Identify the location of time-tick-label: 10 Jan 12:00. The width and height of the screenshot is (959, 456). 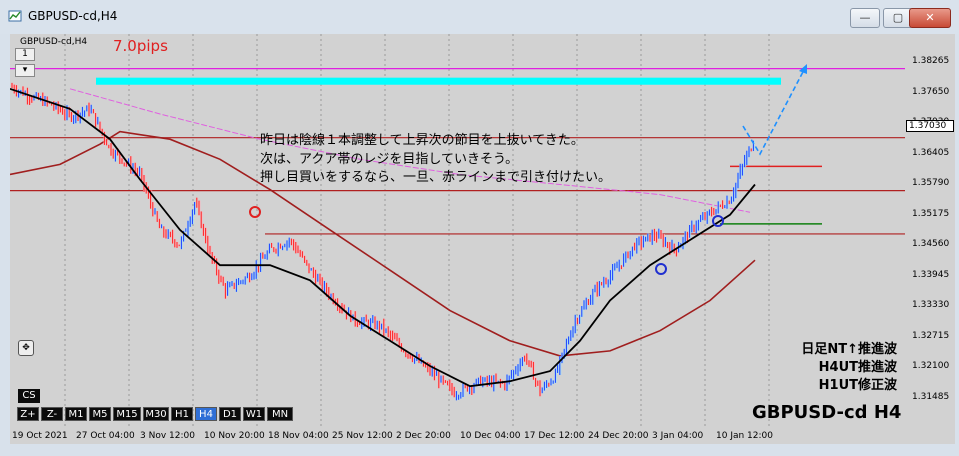
(744, 436).